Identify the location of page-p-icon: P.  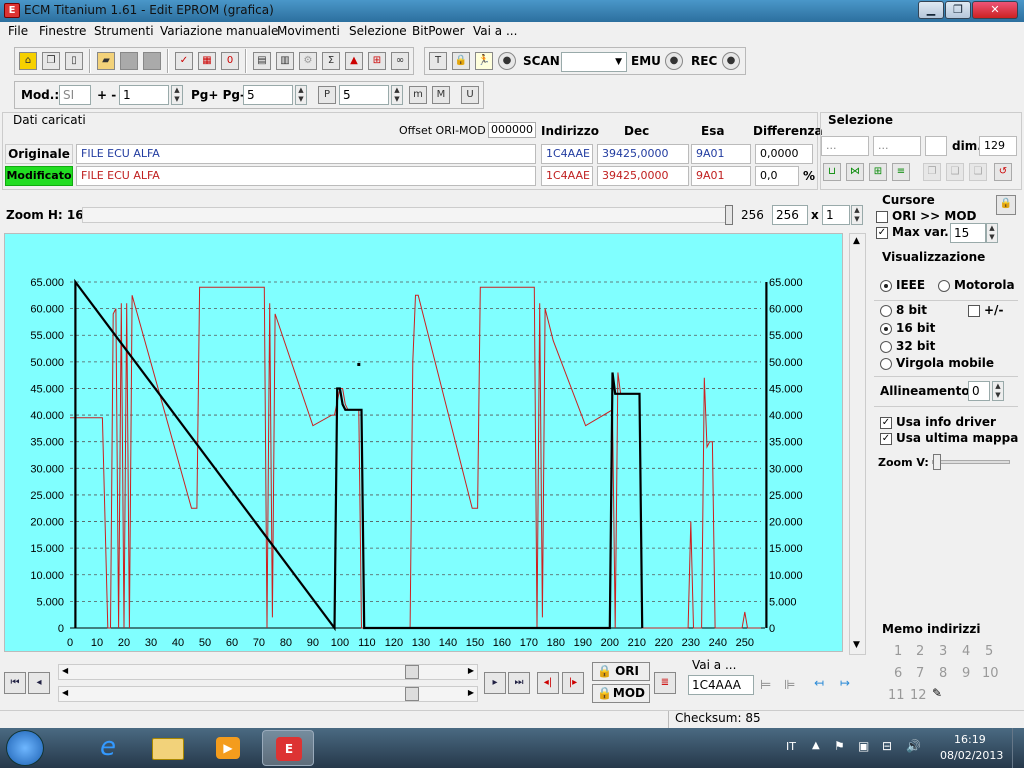
(327, 95).